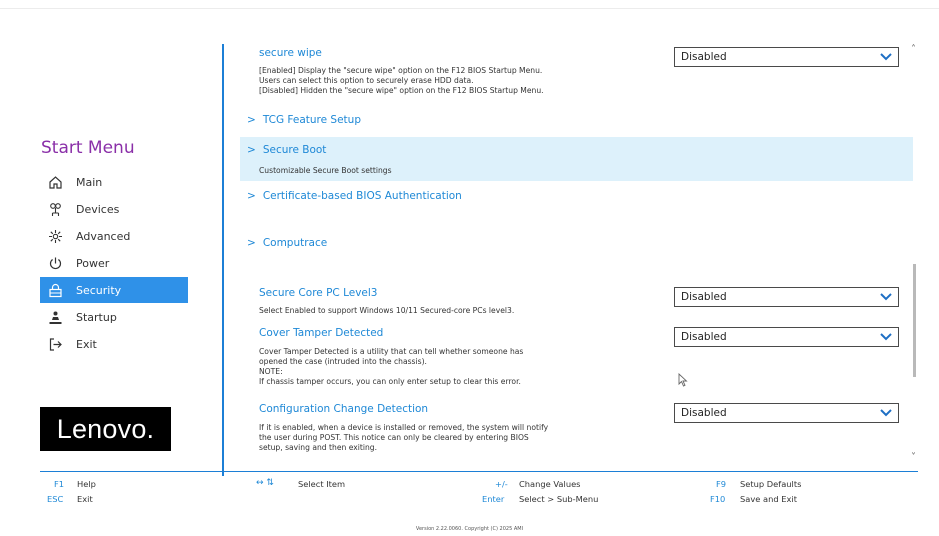  Describe the element at coordinates (85, 499) in the screenshot. I see `esc-label: Exit` at that location.